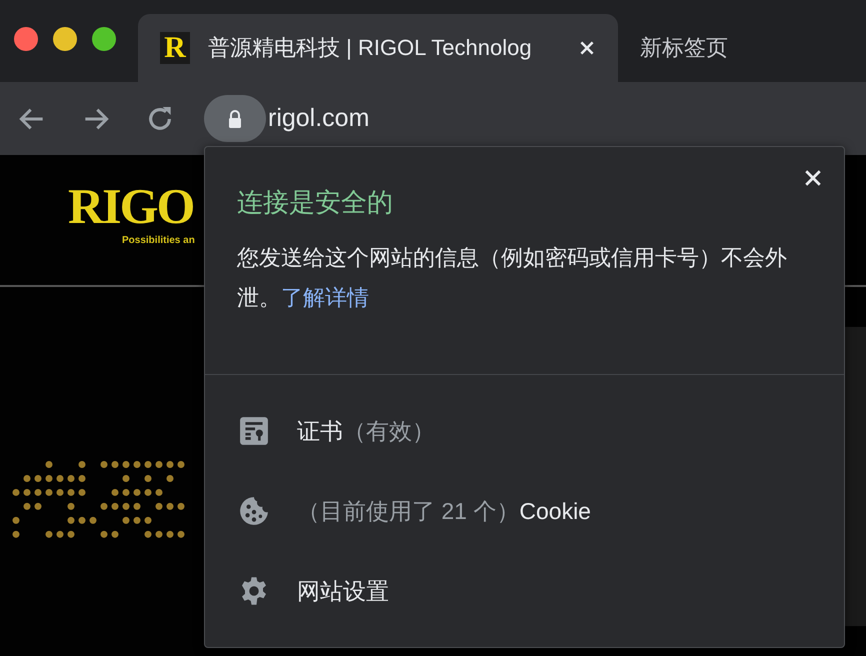 The width and height of the screenshot is (866, 656). I want to click on site-logo: RIGO, so click(131, 206).